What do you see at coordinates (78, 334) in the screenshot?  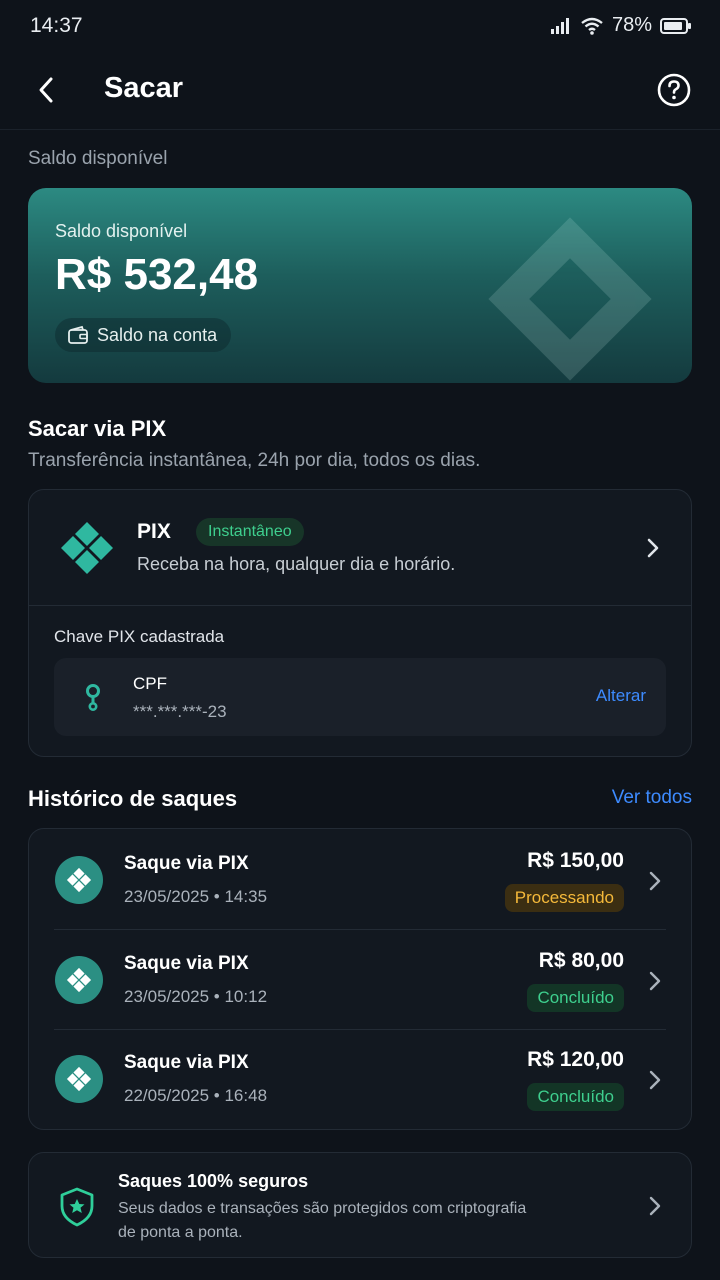 I see `wallet-icon` at bounding box center [78, 334].